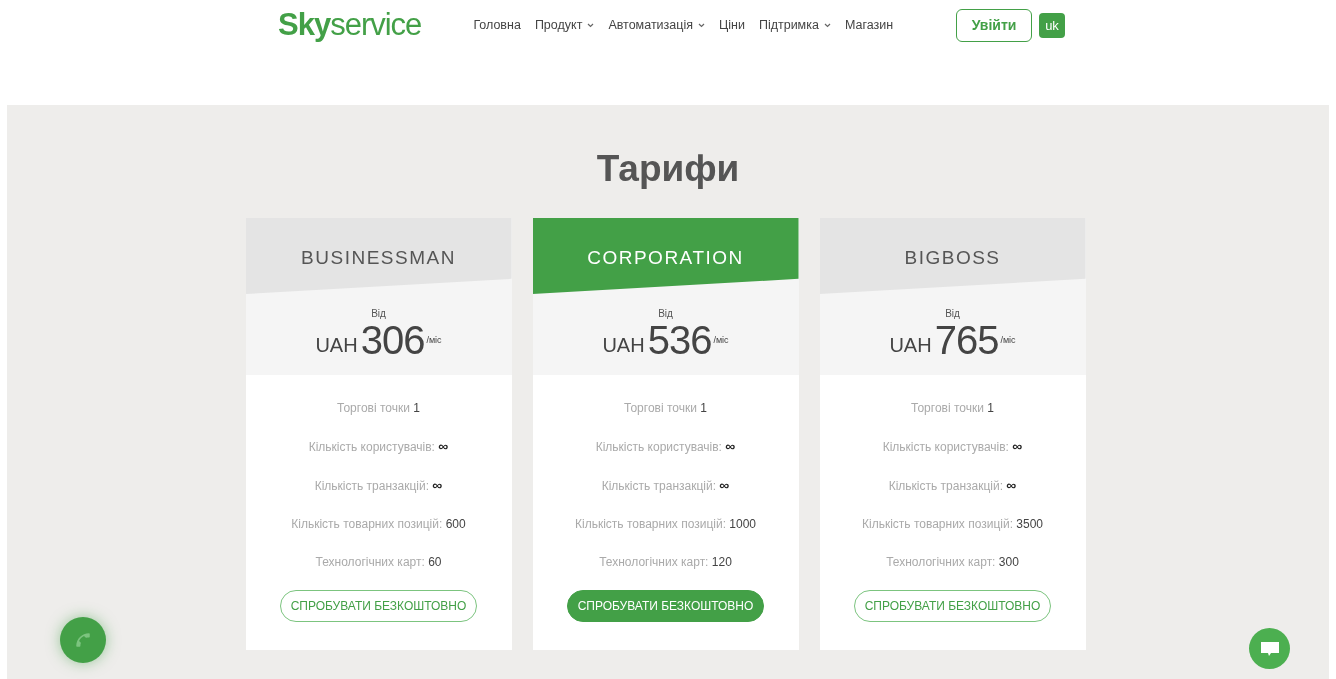 Image resolution: width=1336 pixels, height=679 pixels. Describe the element at coordinates (665, 562) in the screenshot. I see `feature-line: Технологічних карт: 120` at that location.